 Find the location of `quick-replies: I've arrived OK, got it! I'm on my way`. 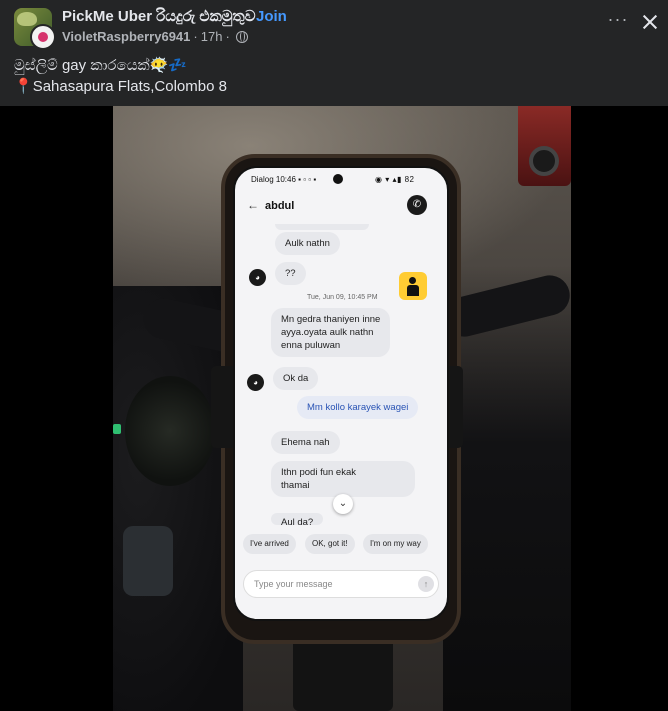

quick-replies: I've arrived OK, got it! I'm on my way is located at coordinates (341, 546).